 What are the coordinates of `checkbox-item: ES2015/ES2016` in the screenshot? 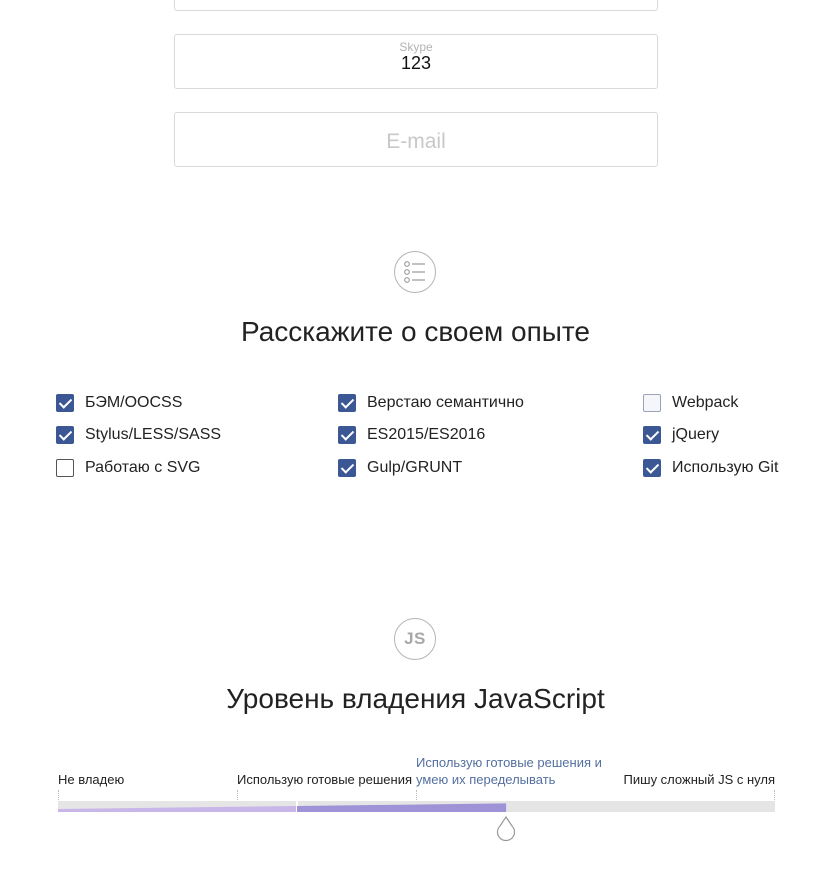 It's located at (411, 435).